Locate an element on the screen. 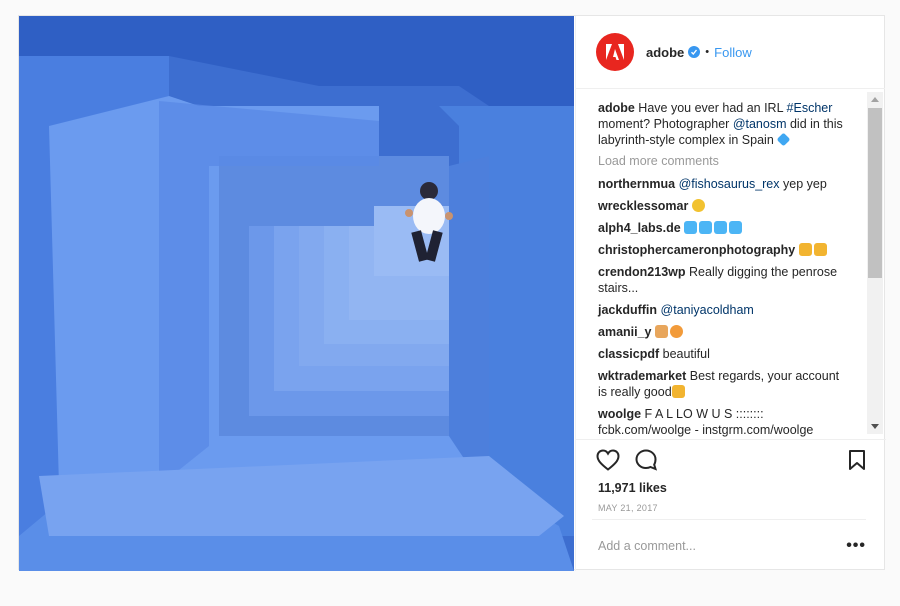  caption-hashtag: #Escher is located at coordinates (810, 108).